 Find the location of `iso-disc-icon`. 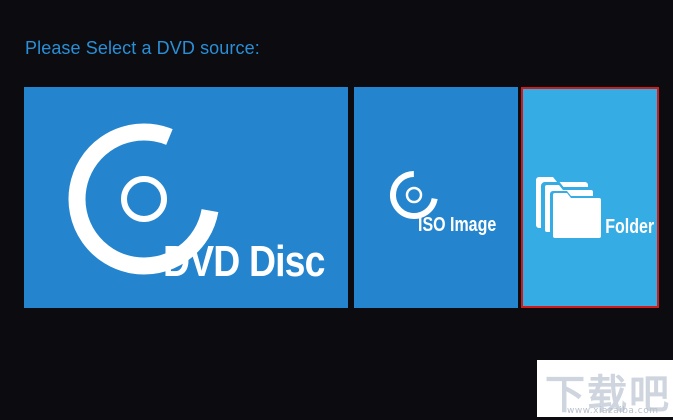

iso-disc-icon is located at coordinates (414, 195).